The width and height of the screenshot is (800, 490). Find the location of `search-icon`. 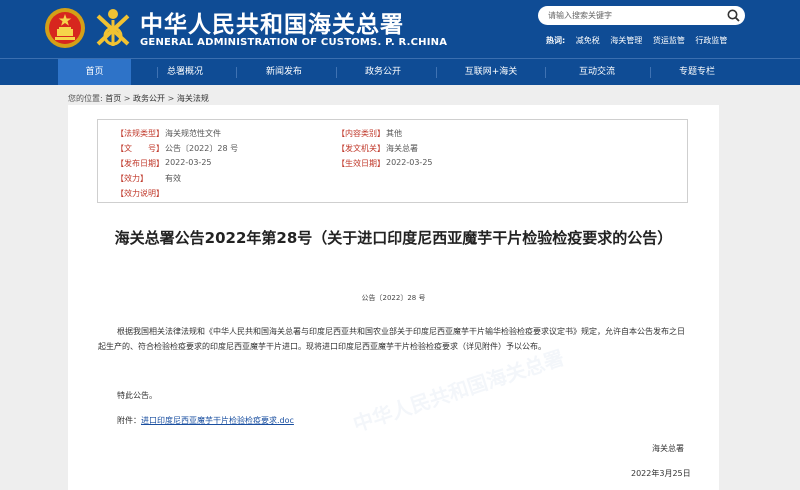

search-icon is located at coordinates (733, 15).